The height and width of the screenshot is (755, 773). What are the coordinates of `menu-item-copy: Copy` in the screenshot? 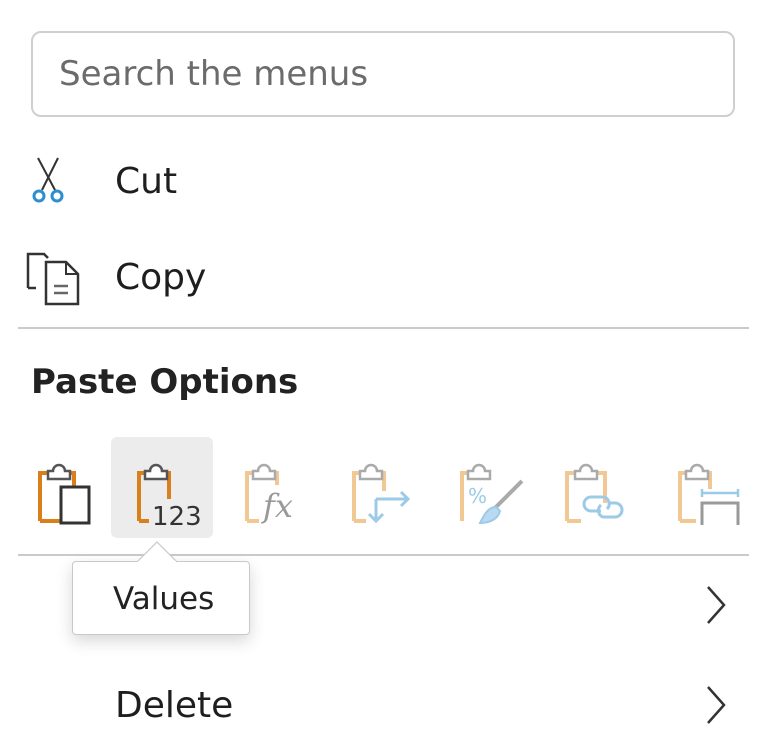 It's located at (386, 279).